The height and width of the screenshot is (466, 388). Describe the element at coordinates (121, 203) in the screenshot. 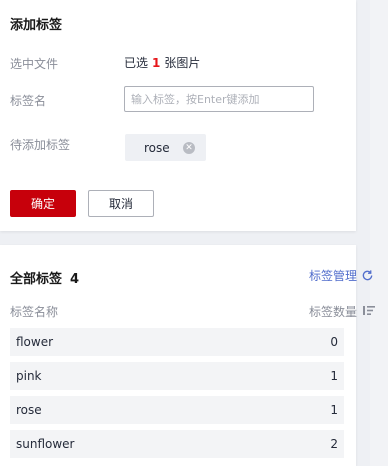

I see `cancel-button: 取消` at that location.